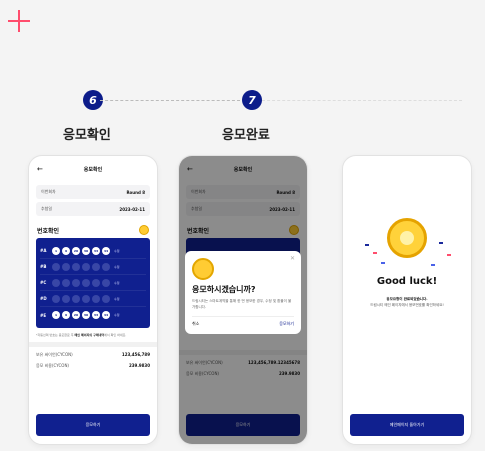 The width and height of the screenshot is (485, 451). Describe the element at coordinates (135, 354) in the screenshot. I see `balance-value: 123,456,789` at that location.